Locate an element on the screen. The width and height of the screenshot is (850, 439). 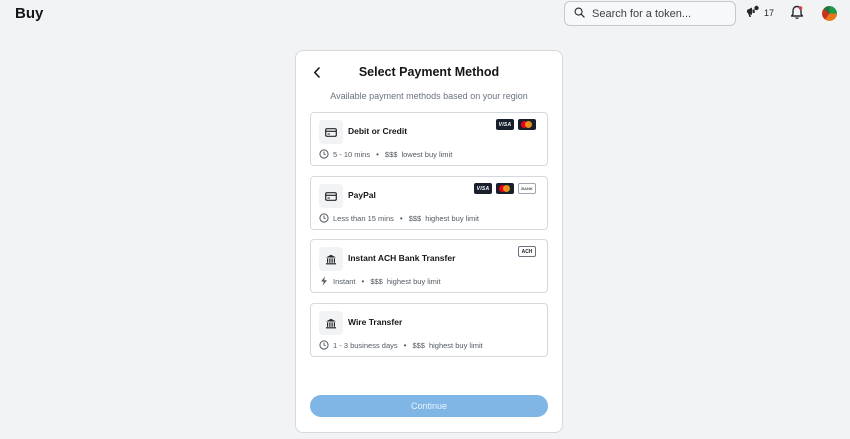
continue-button: Continue is located at coordinates (429, 406).